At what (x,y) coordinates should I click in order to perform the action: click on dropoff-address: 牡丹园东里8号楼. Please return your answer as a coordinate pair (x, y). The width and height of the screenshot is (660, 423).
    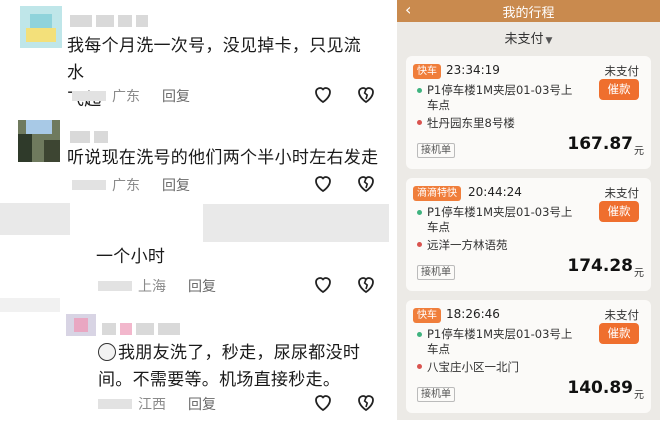
    Looking at the image, I should click on (471, 123).